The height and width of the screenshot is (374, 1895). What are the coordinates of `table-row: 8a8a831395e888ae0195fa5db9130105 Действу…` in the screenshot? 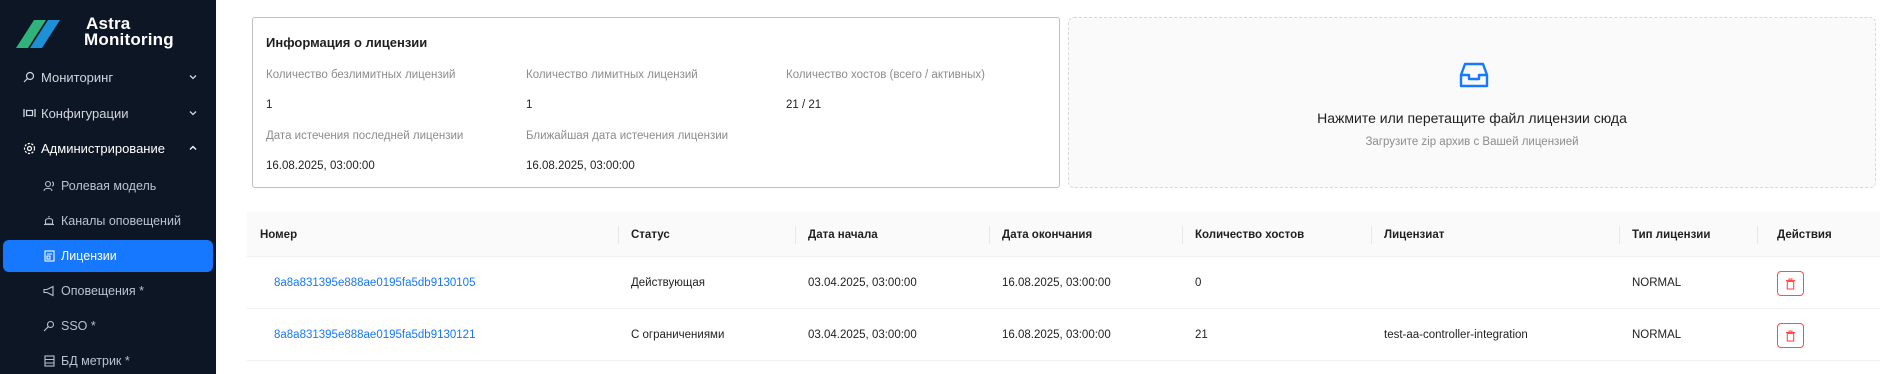 It's located at (1063, 283).